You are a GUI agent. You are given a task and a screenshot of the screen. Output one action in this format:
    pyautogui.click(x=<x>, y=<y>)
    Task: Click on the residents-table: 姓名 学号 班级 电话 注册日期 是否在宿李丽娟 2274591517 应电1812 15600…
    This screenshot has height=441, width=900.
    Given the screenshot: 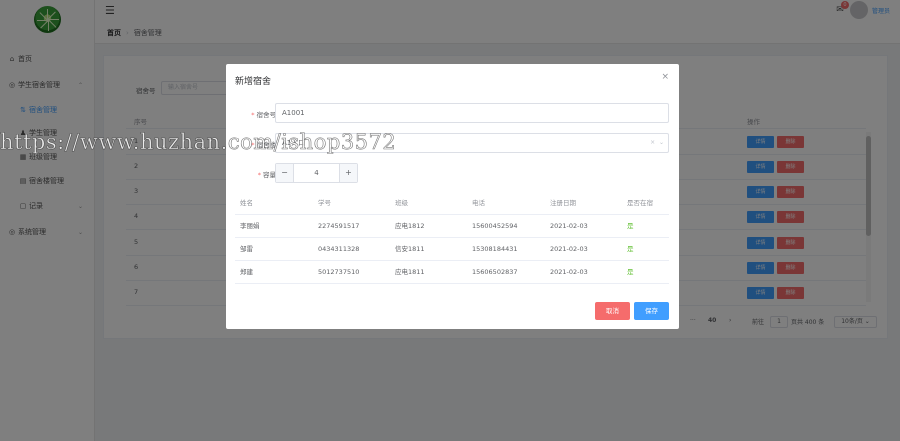 What is the action you would take?
    pyautogui.click(x=452, y=238)
    